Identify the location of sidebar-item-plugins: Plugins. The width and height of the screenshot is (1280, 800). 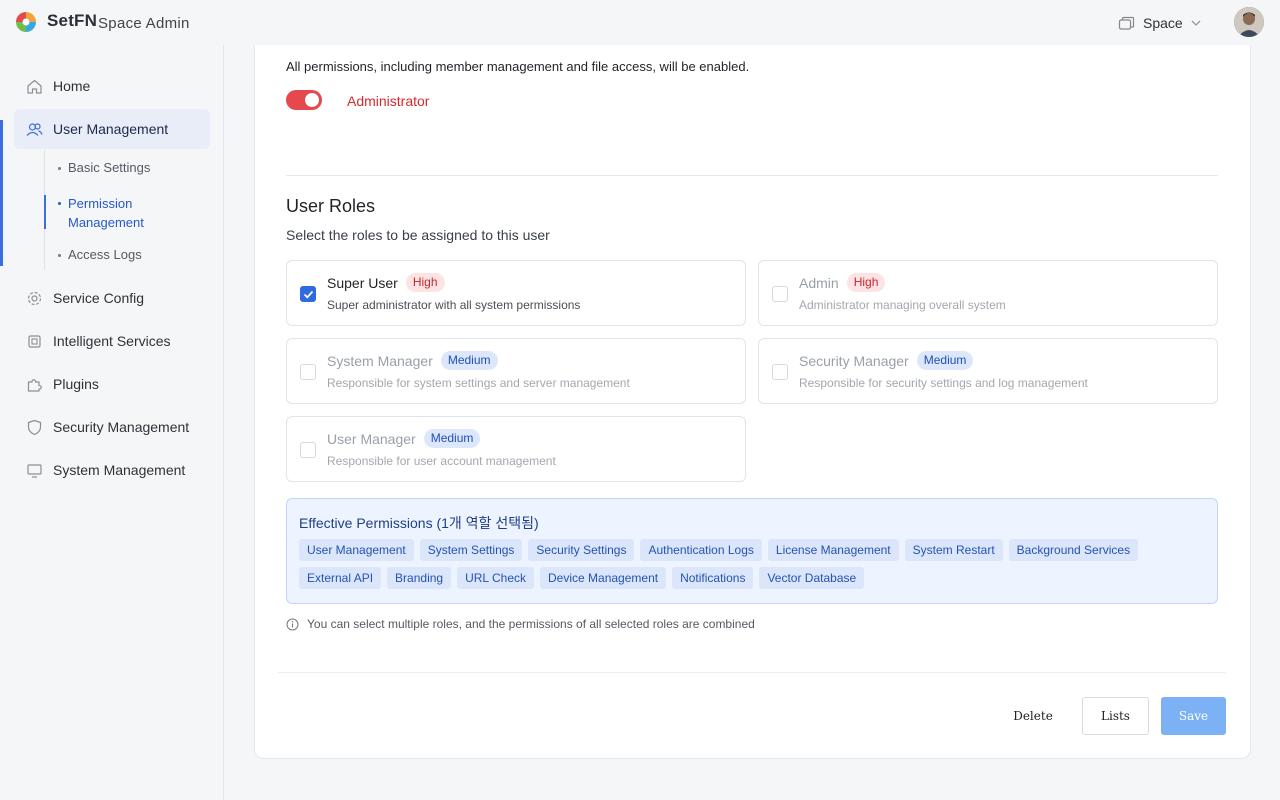
(112, 384).